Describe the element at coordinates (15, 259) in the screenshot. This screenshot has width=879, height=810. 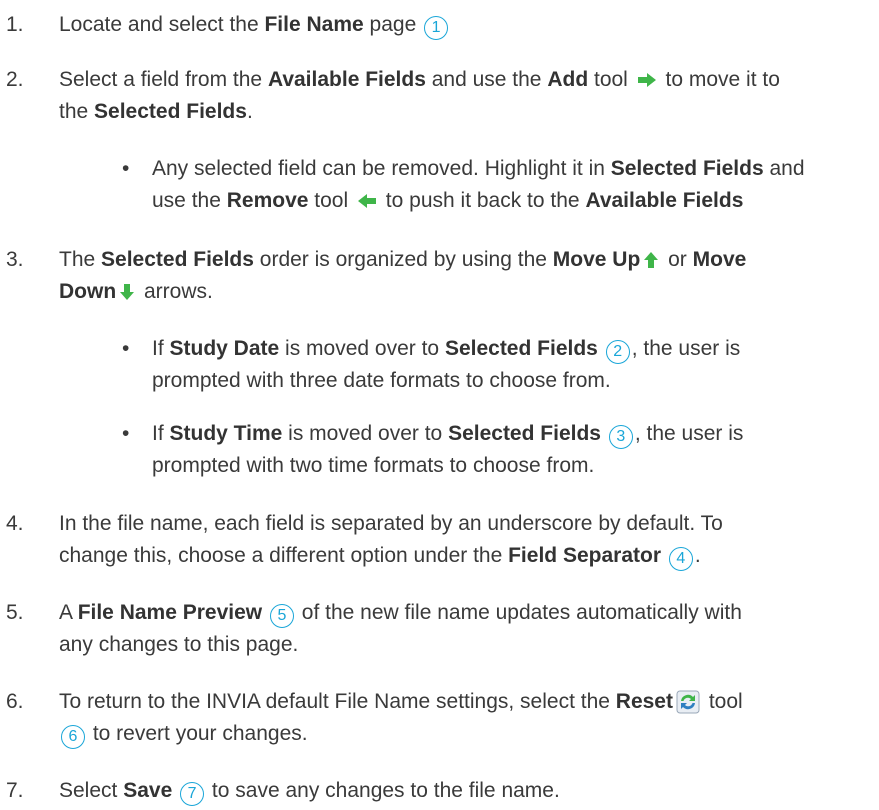
I see `step-number: 3.` at that location.